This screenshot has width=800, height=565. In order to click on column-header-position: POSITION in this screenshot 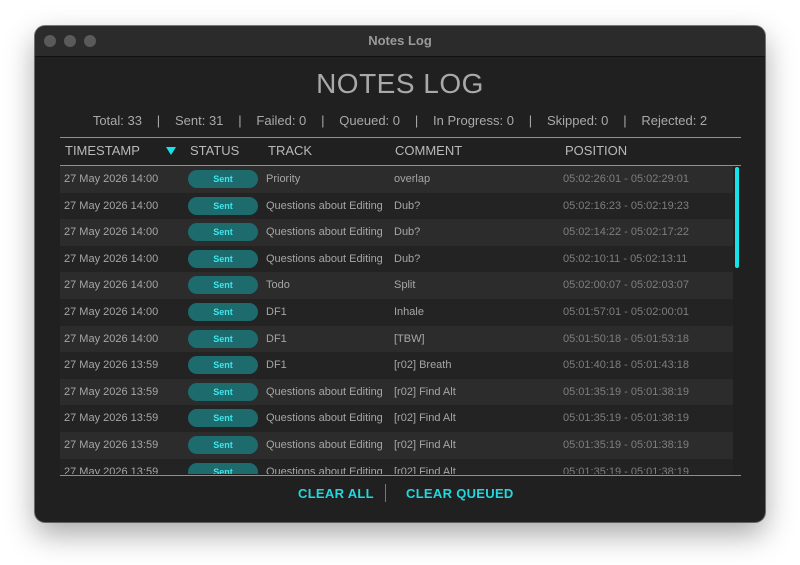, I will do `click(596, 150)`.